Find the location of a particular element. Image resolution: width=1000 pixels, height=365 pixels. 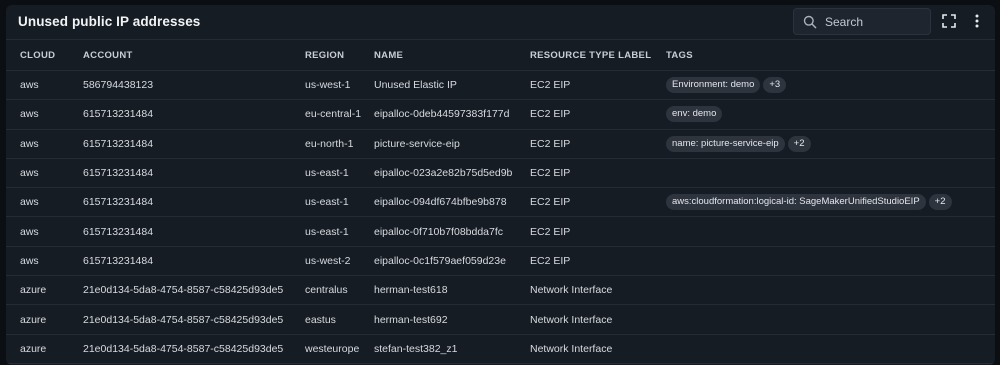

cell-region: eastus is located at coordinates (339, 319).